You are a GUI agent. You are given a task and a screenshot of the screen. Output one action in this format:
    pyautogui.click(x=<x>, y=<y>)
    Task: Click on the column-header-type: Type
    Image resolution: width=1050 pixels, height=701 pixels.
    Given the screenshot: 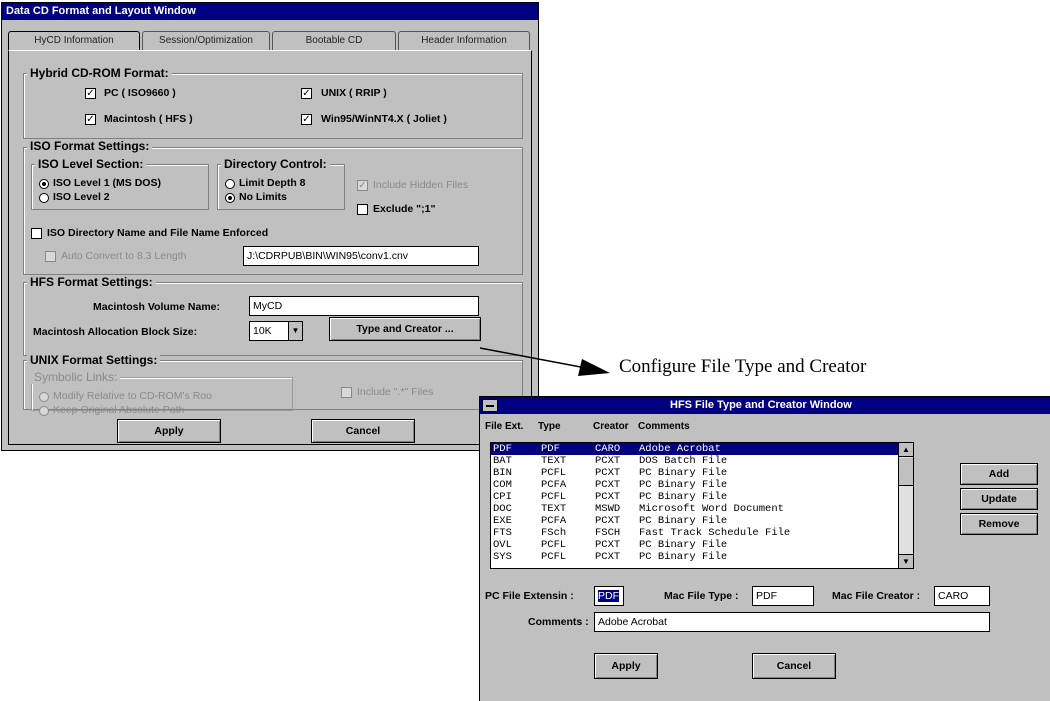 What is the action you would take?
    pyautogui.click(x=549, y=426)
    